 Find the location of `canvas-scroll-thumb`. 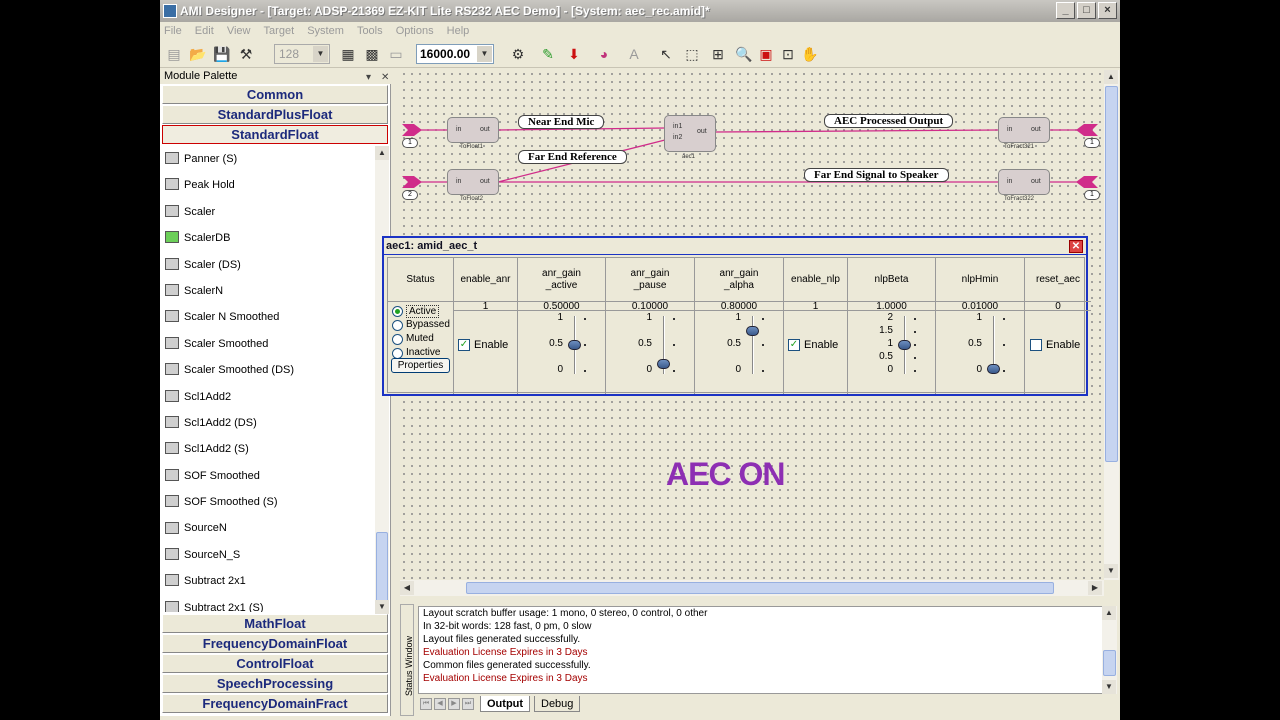

canvas-scroll-thumb is located at coordinates (1111, 274).